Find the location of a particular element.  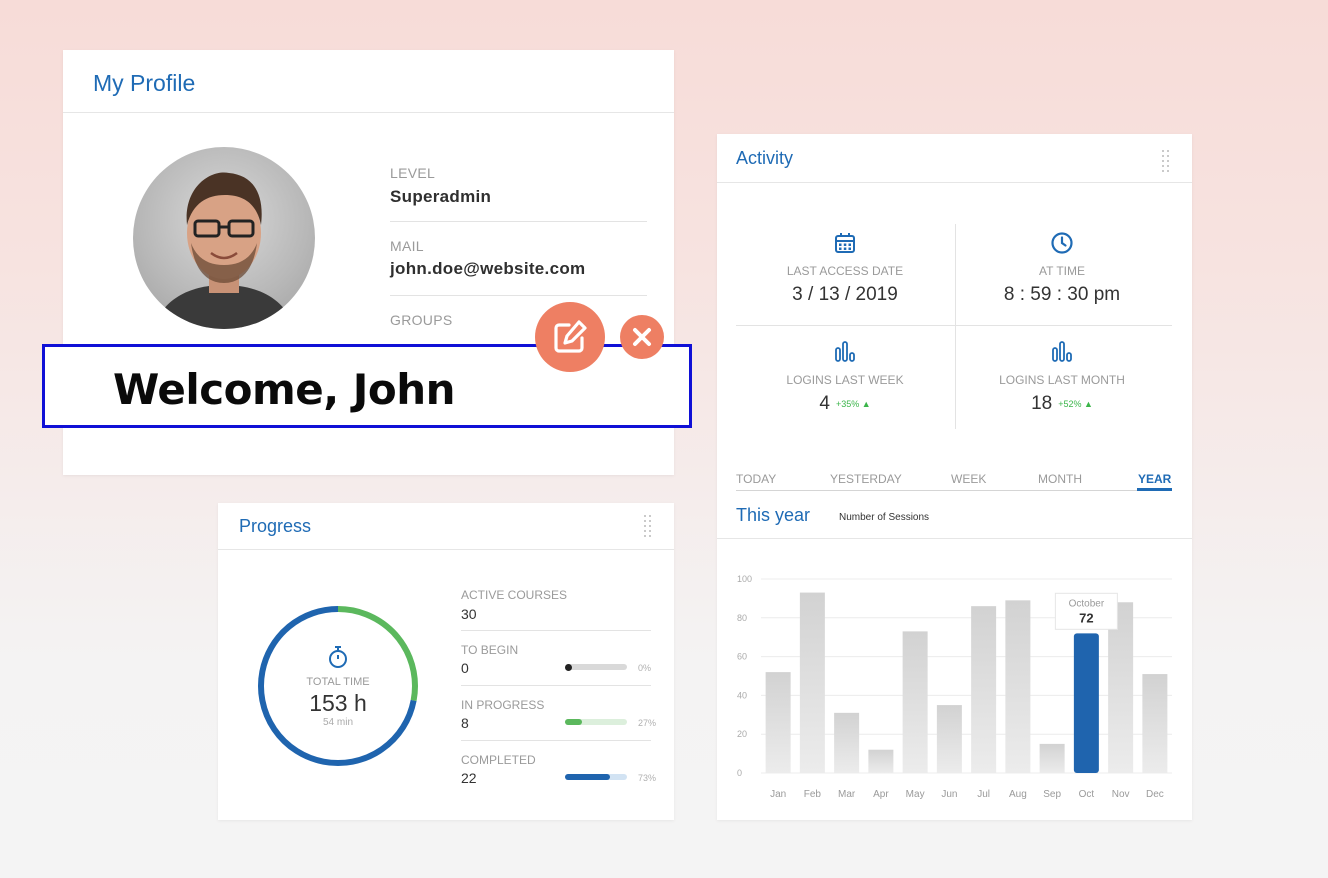

x-tick-label: Dec is located at coordinates (1155, 794).